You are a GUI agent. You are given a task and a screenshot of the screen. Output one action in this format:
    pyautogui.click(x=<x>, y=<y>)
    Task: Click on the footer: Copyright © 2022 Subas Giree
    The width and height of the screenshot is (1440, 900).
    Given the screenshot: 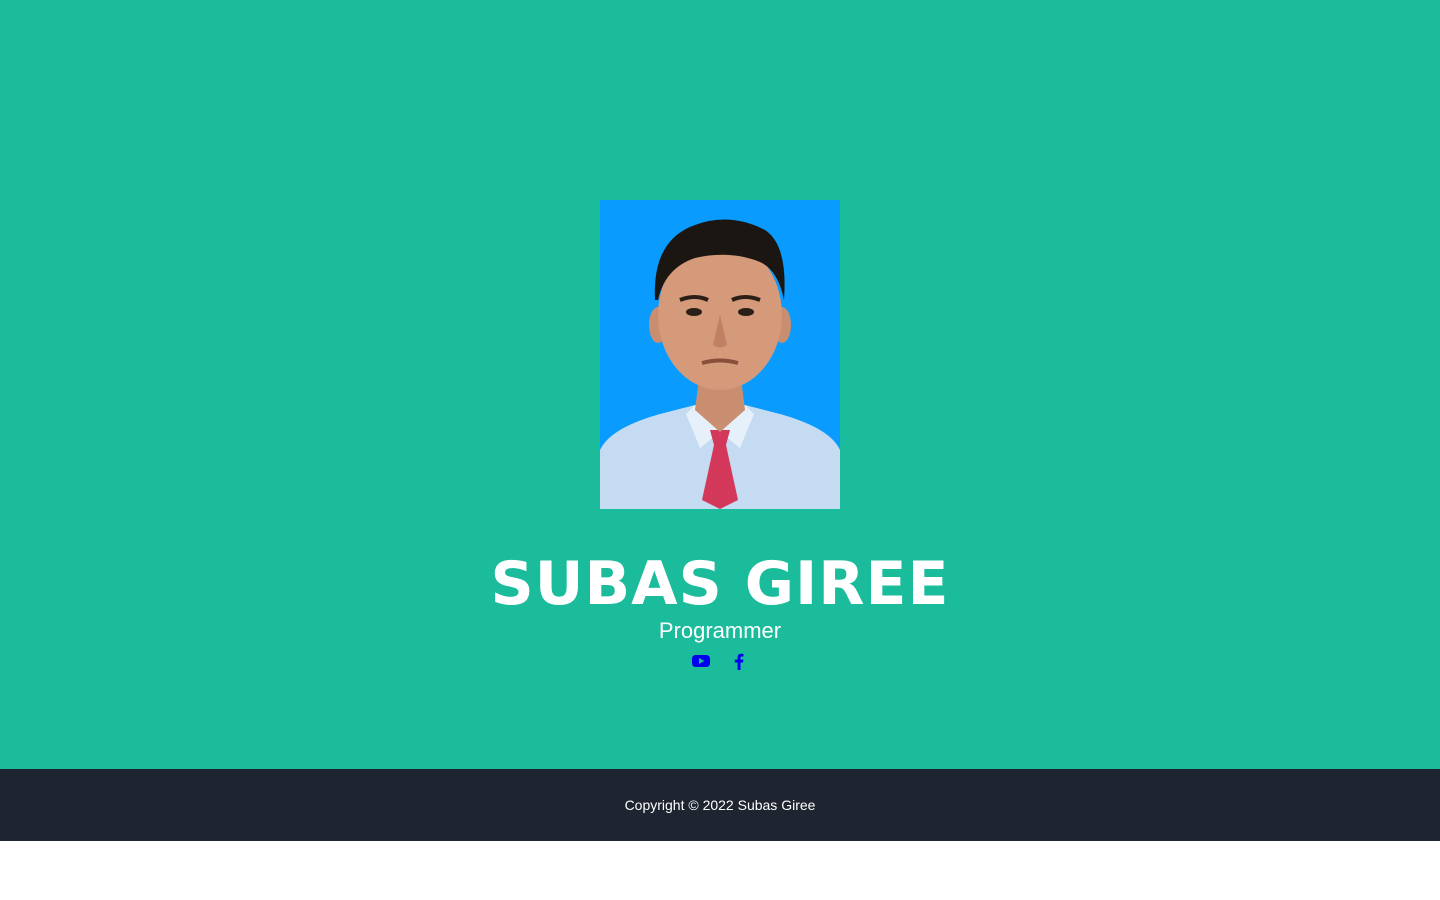 What is the action you would take?
    pyautogui.click(x=720, y=805)
    